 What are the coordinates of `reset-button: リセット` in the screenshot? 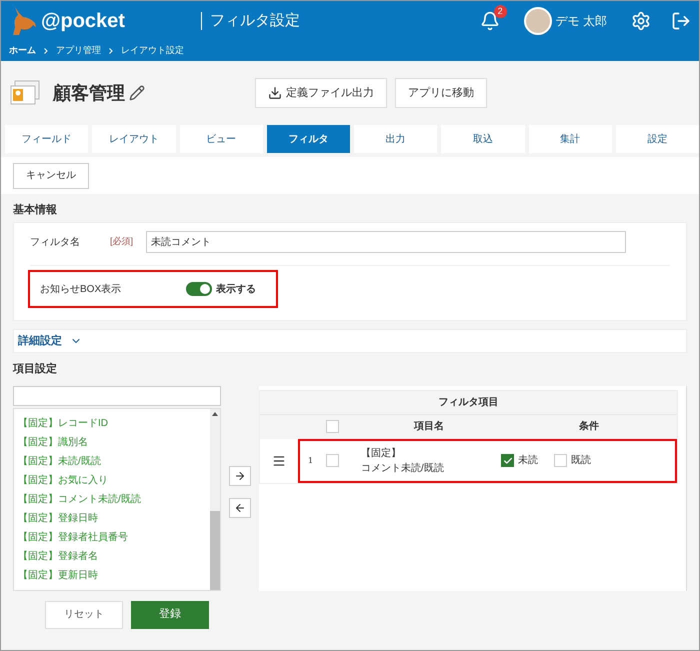 It's located at (84, 614).